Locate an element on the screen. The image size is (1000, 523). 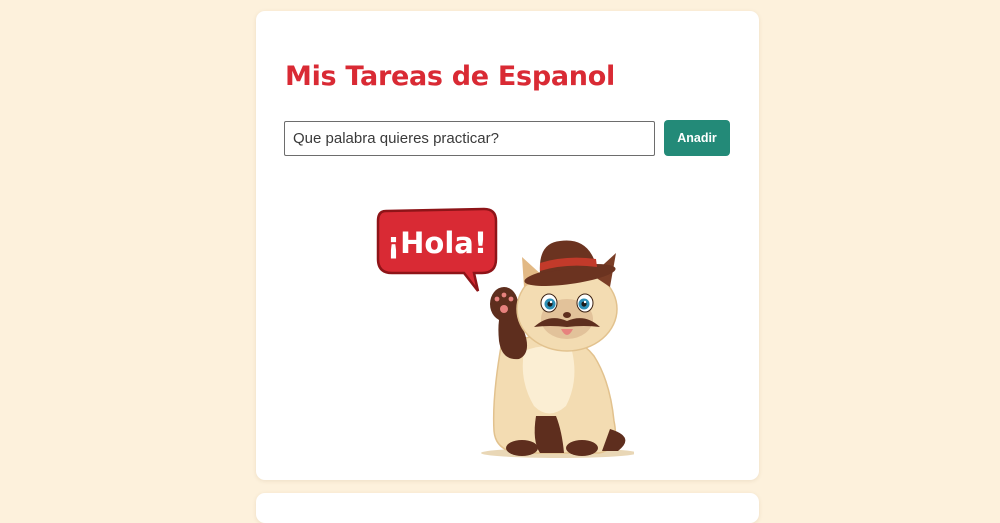
waving-cat-mascot-illustration: ¡Hola! is located at coordinates (505, 332).